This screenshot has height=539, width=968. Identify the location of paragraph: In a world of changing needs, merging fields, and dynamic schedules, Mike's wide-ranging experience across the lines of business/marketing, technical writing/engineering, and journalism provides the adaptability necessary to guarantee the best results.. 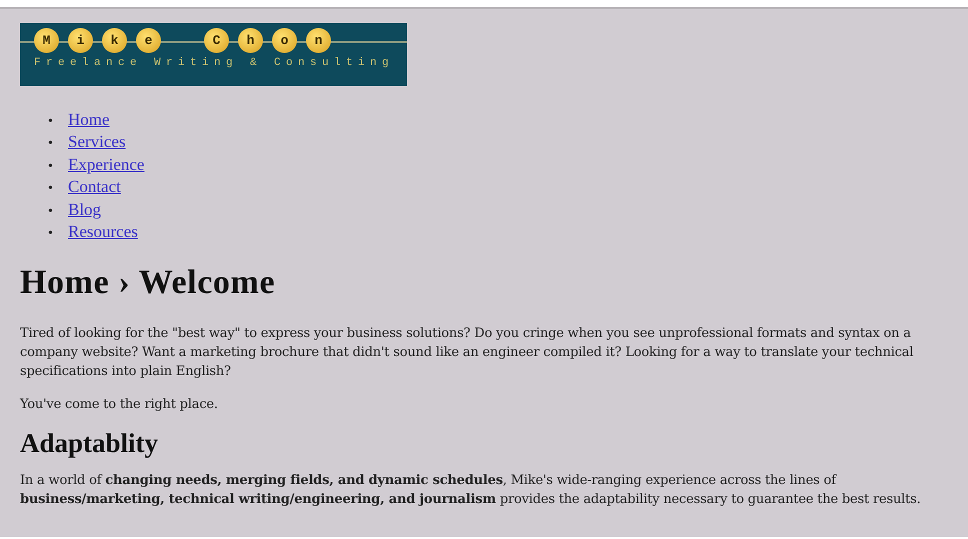
(471, 491).